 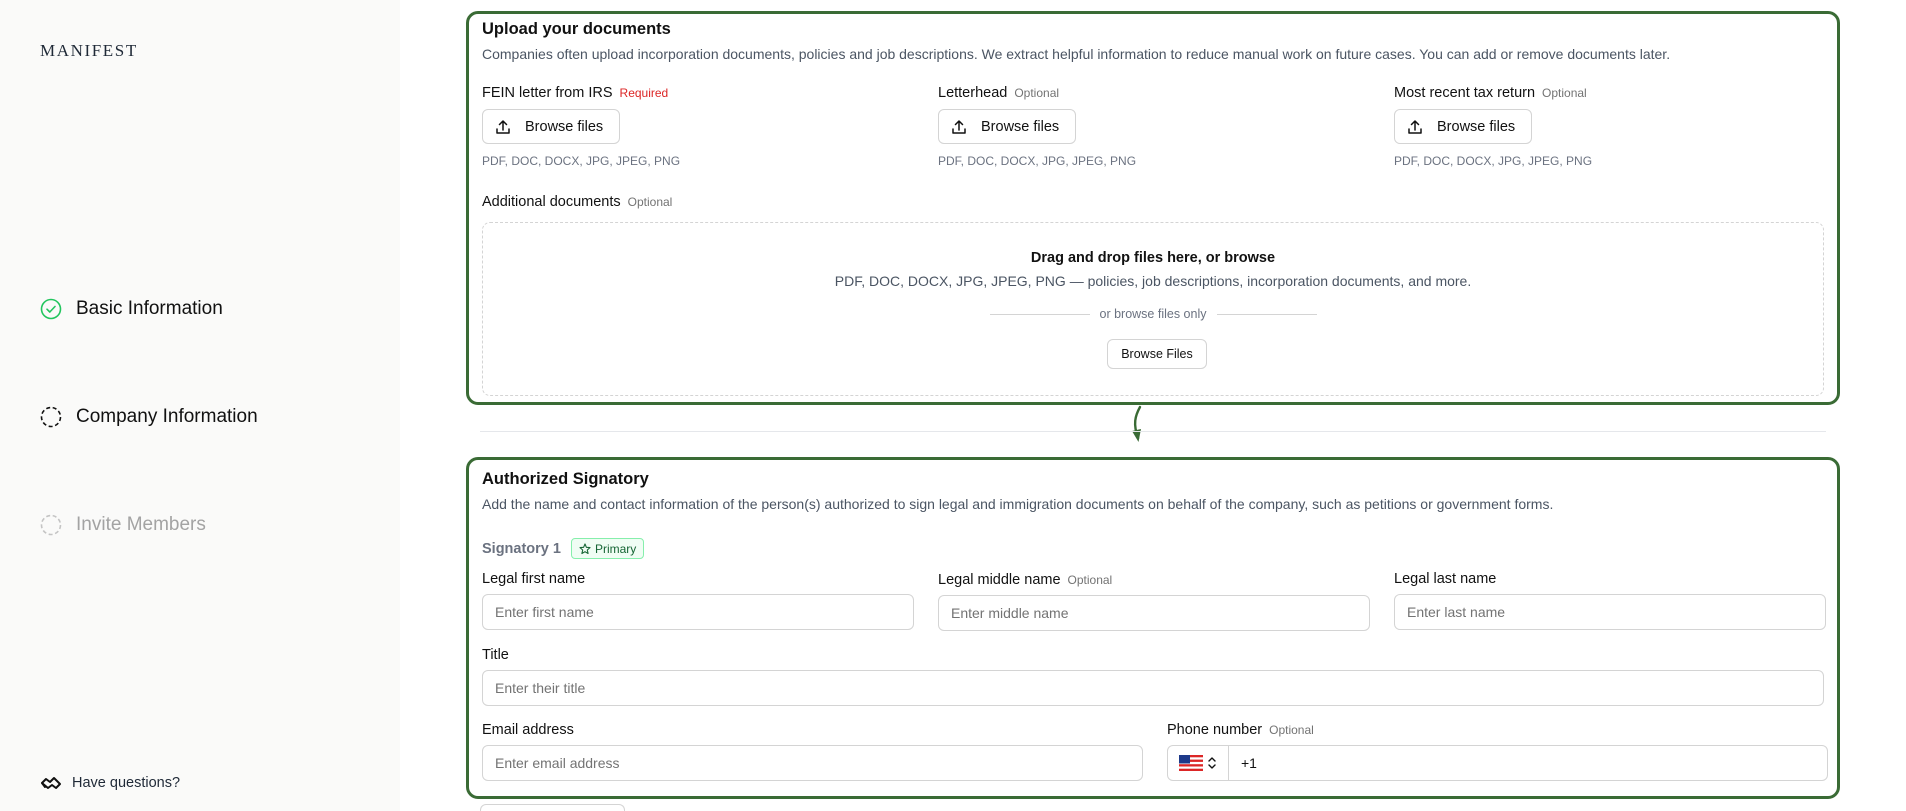 What do you see at coordinates (1153, 431) in the screenshot?
I see `section-divider` at bounding box center [1153, 431].